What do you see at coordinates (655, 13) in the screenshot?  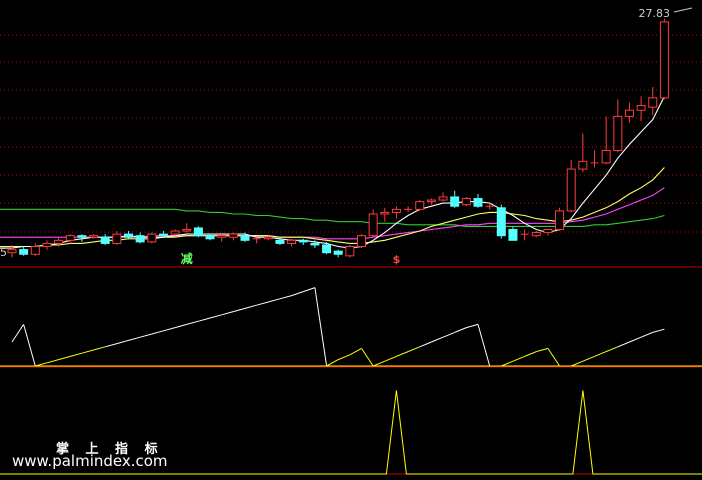 I see `price-axis-top-label: 27.83` at bounding box center [655, 13].